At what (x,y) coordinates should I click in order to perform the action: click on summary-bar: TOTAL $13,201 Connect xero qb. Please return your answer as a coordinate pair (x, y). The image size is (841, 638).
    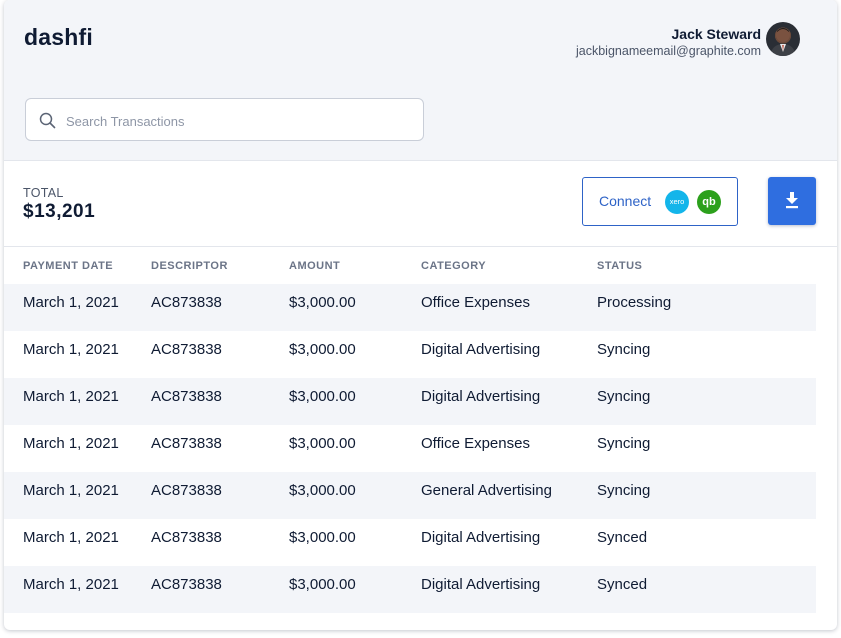
    Looking at the image, I should click on (420, 204).